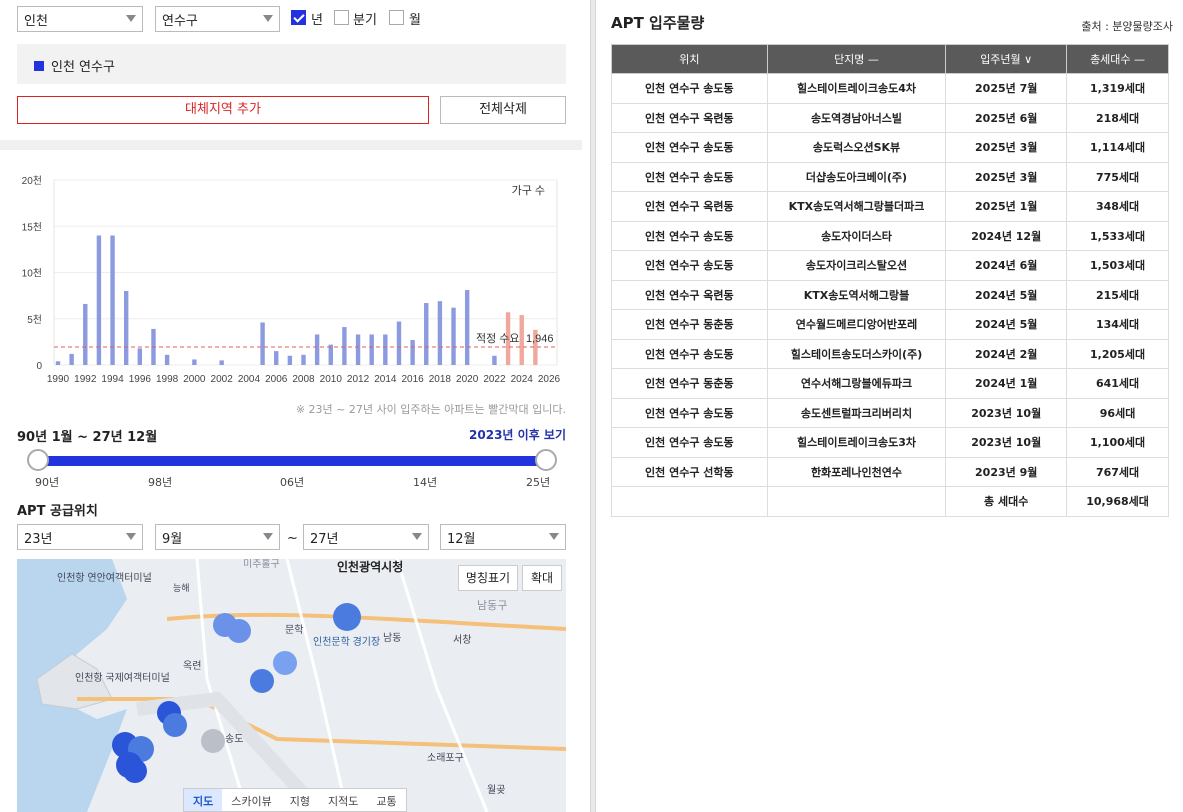 The width and height of the screenshot is (1183, 812). I want to click on map-name-toggle-button: 명칭표기, so click(488, 578).